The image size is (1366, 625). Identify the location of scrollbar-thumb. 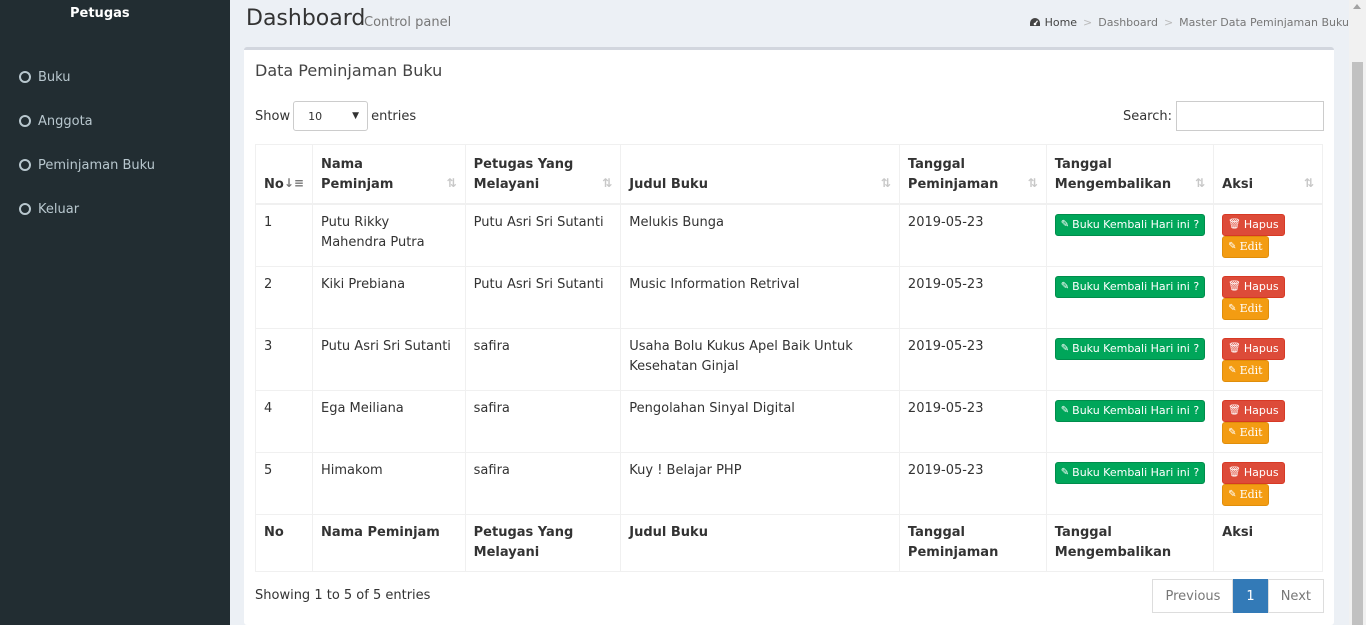
(1357, 343).